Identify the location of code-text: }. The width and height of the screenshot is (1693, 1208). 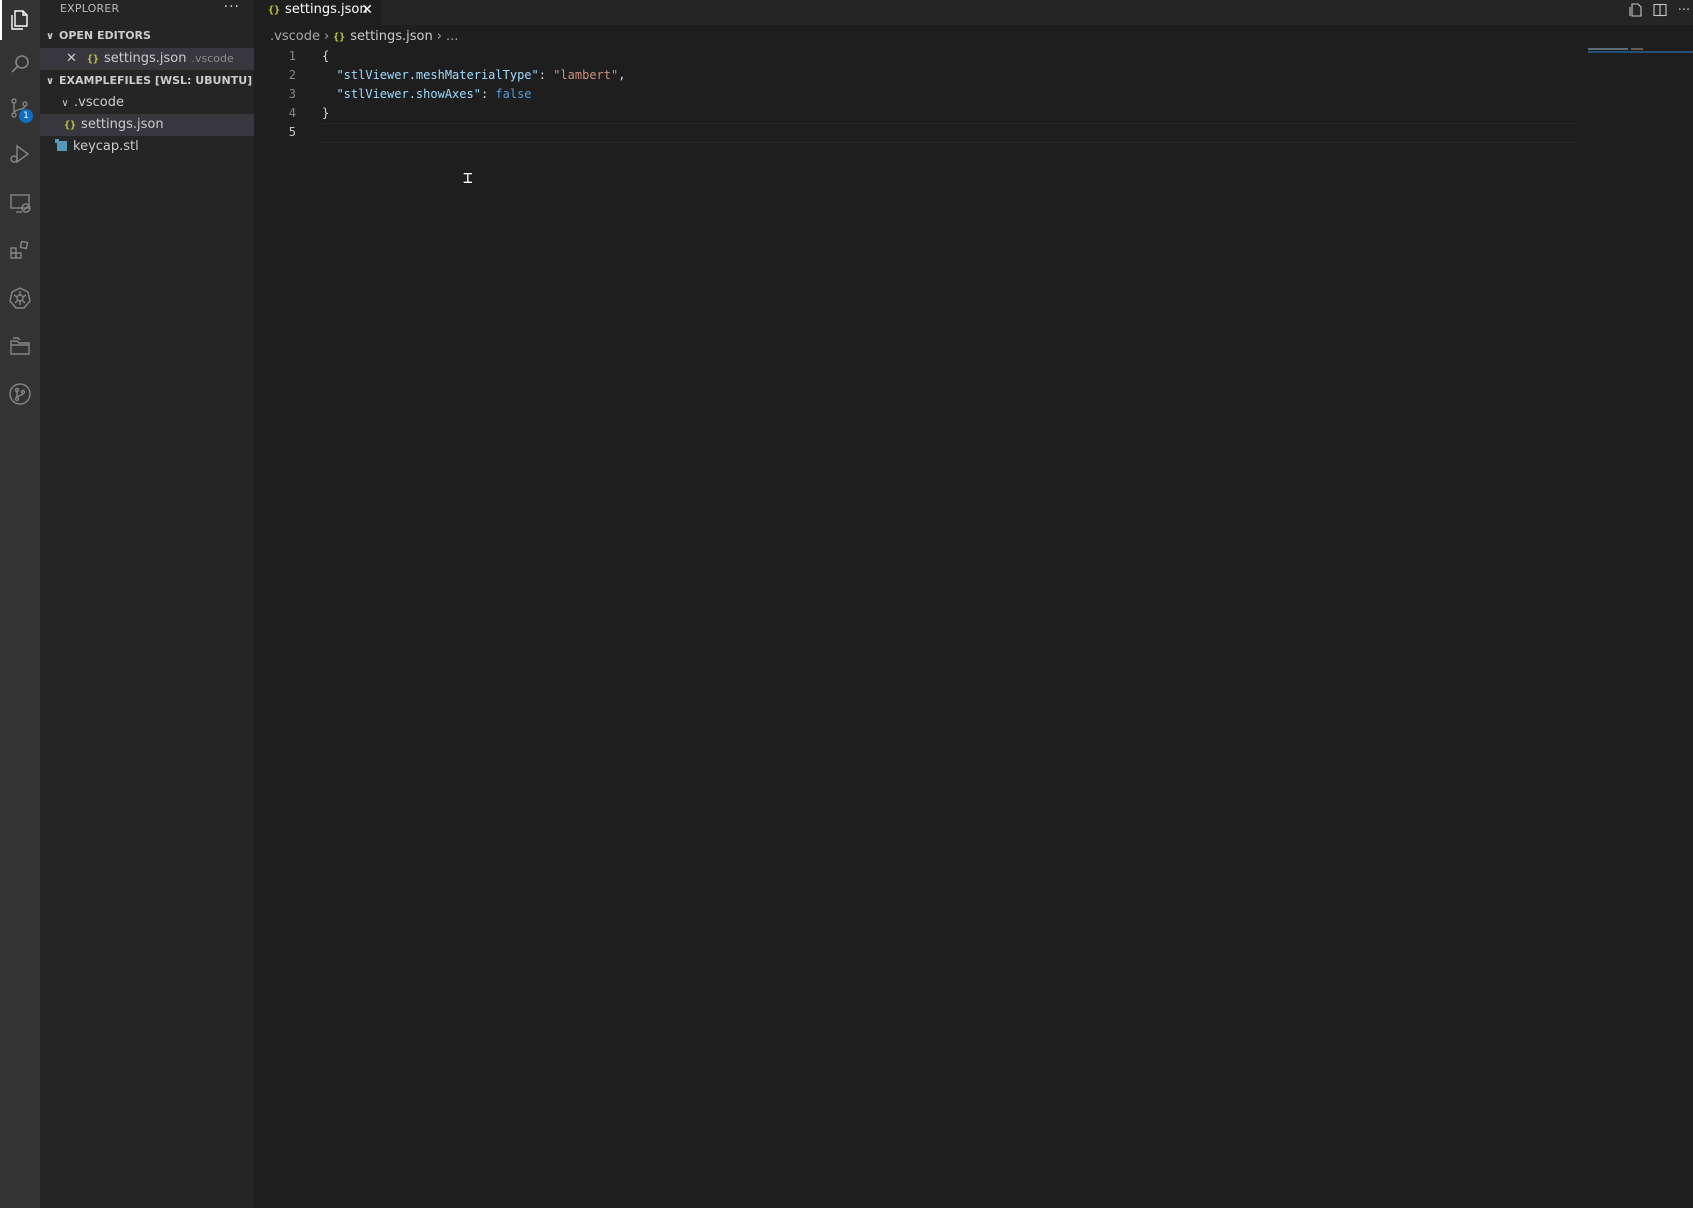
(325, 113).